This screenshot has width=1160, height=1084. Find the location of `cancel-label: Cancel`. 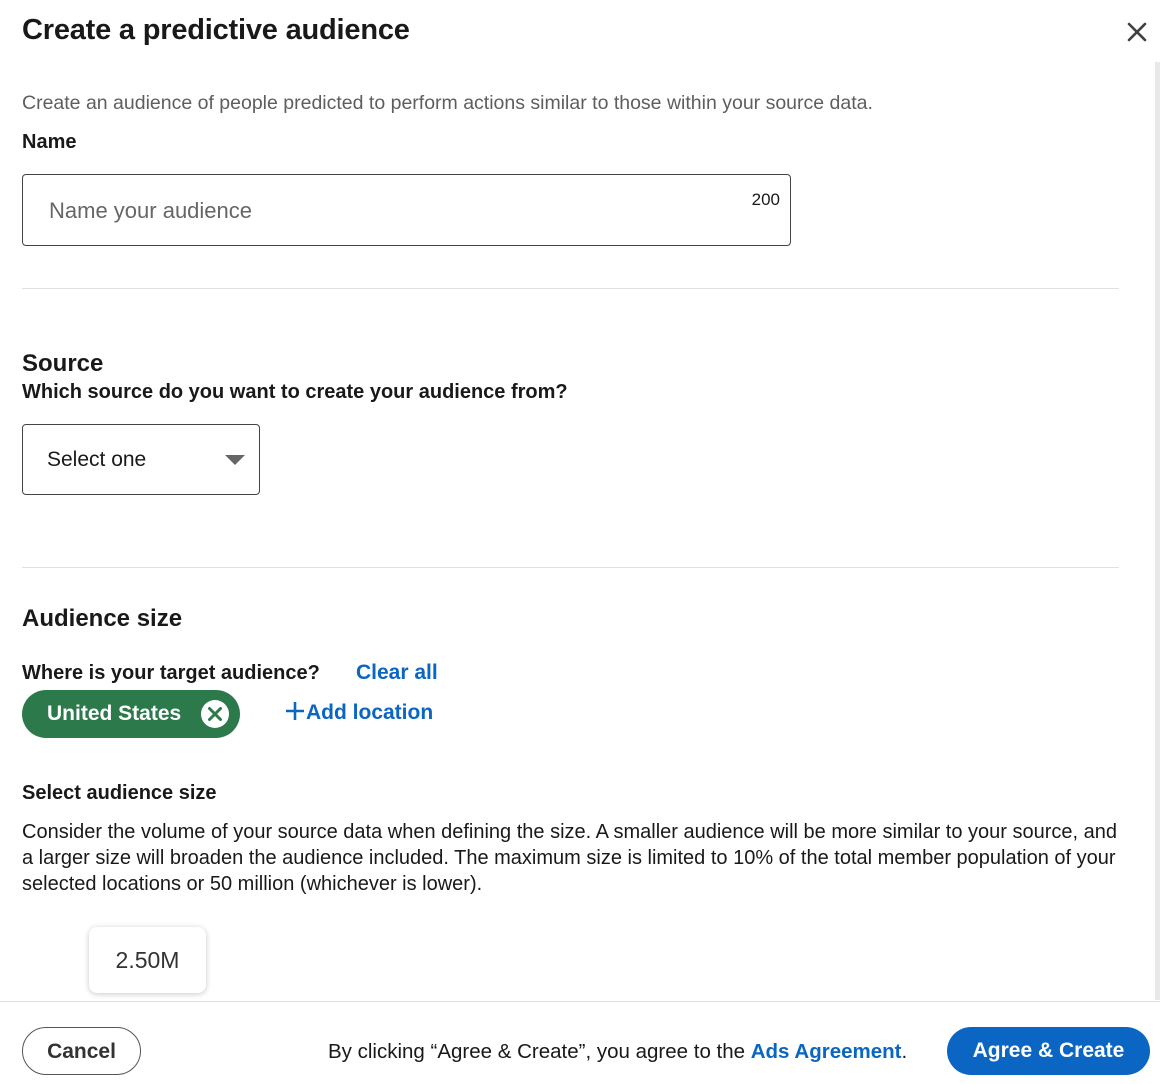

cancel-label: Cancel is located at coordinates (81, 1051).